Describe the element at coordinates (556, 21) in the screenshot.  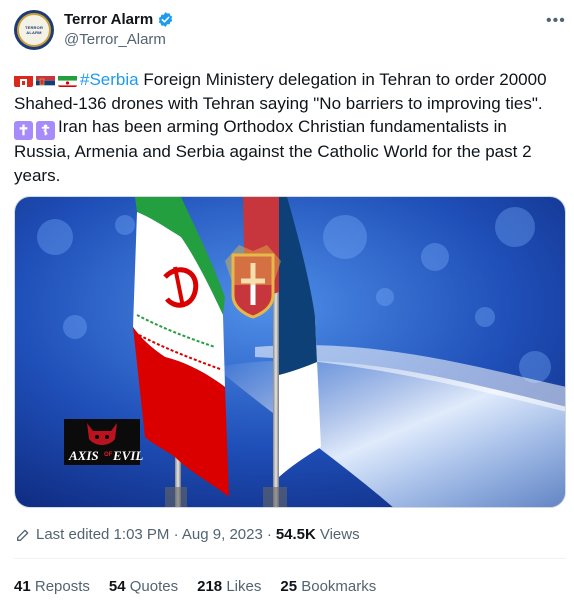
I see `more-icon: •••` at that location.